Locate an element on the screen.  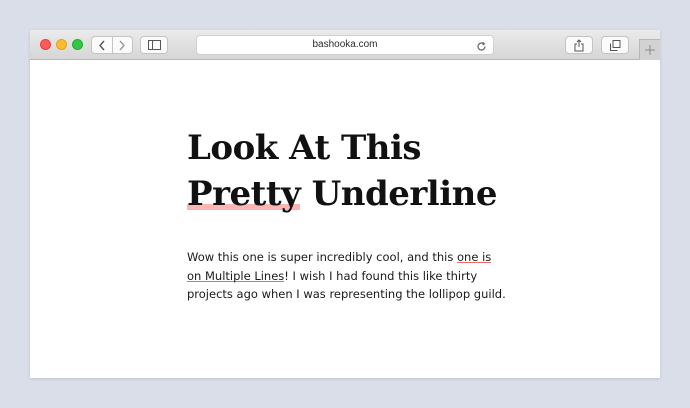
heading-rest: Underline is located at coordinates (399, 194).